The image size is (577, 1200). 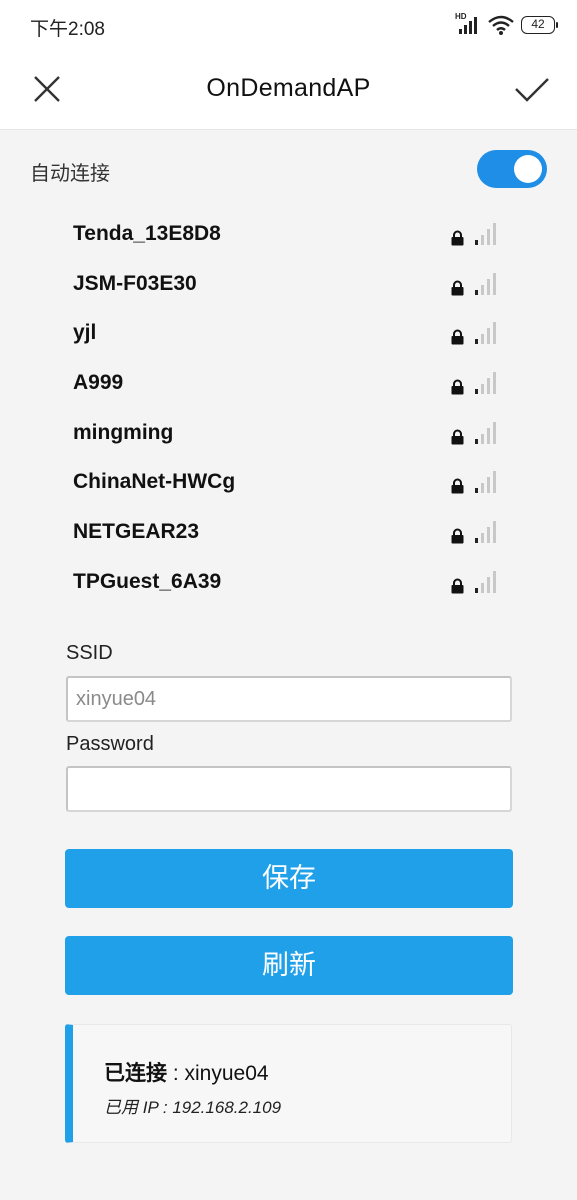 I want to click on wifi-ssid: TPGuest_6A39, so click(x=147, y=581).